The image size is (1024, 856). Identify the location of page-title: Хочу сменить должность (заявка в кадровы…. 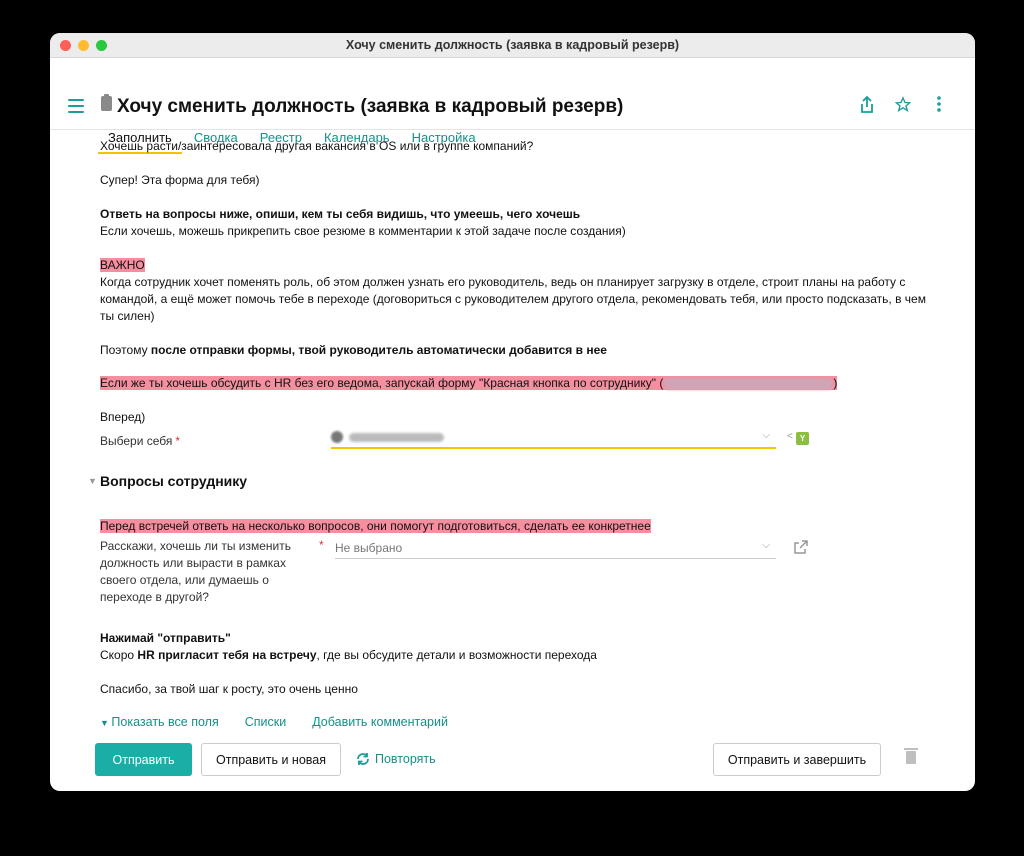
(370, 106).